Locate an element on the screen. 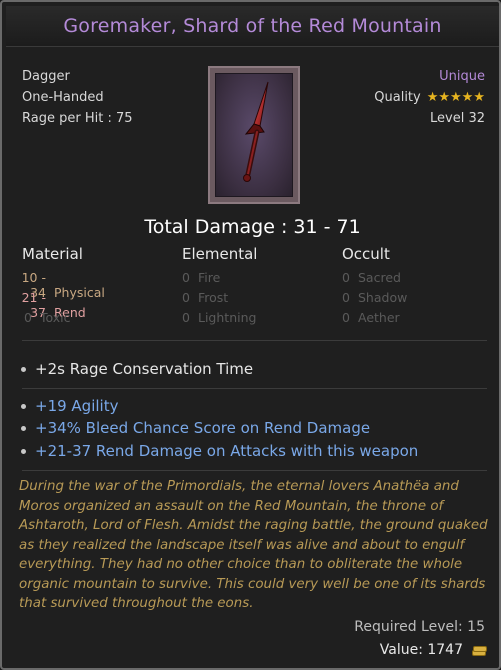 The height and width of the screenshot is (670, 501). damage-sacred: 0 Sacred is located at coordinates (371, 277).